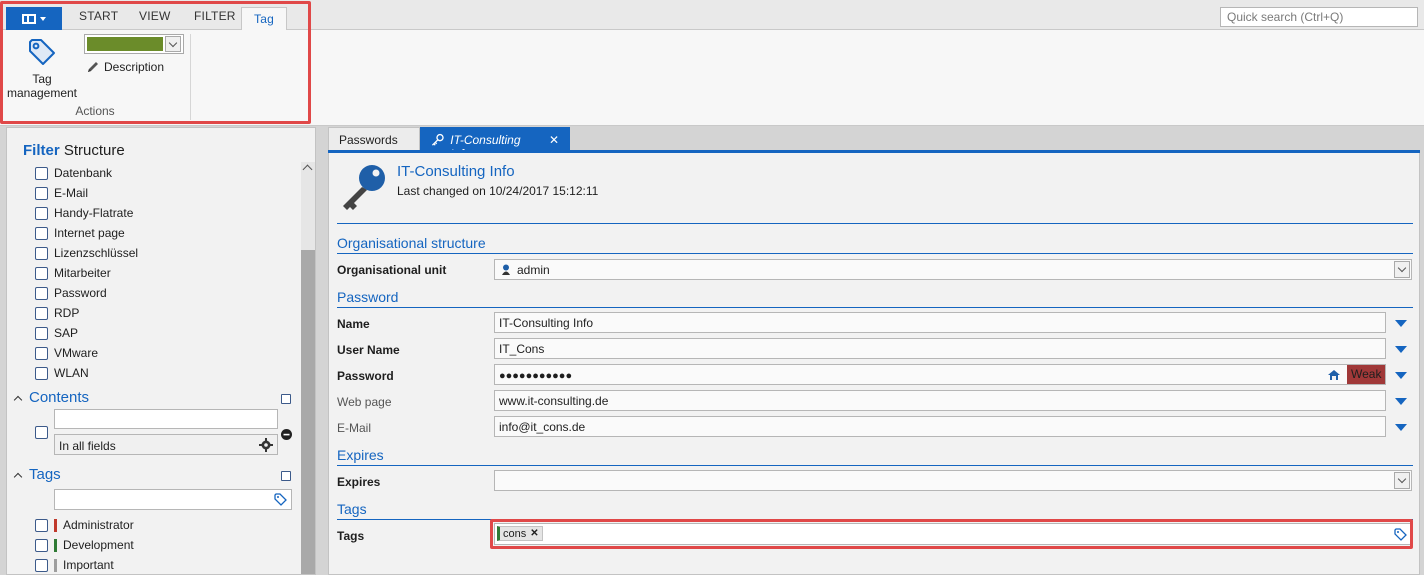 Image resolution: width=1424 pixels, height=575 pixels. I want to click on structure-item: WLAN, so click(62, 373).